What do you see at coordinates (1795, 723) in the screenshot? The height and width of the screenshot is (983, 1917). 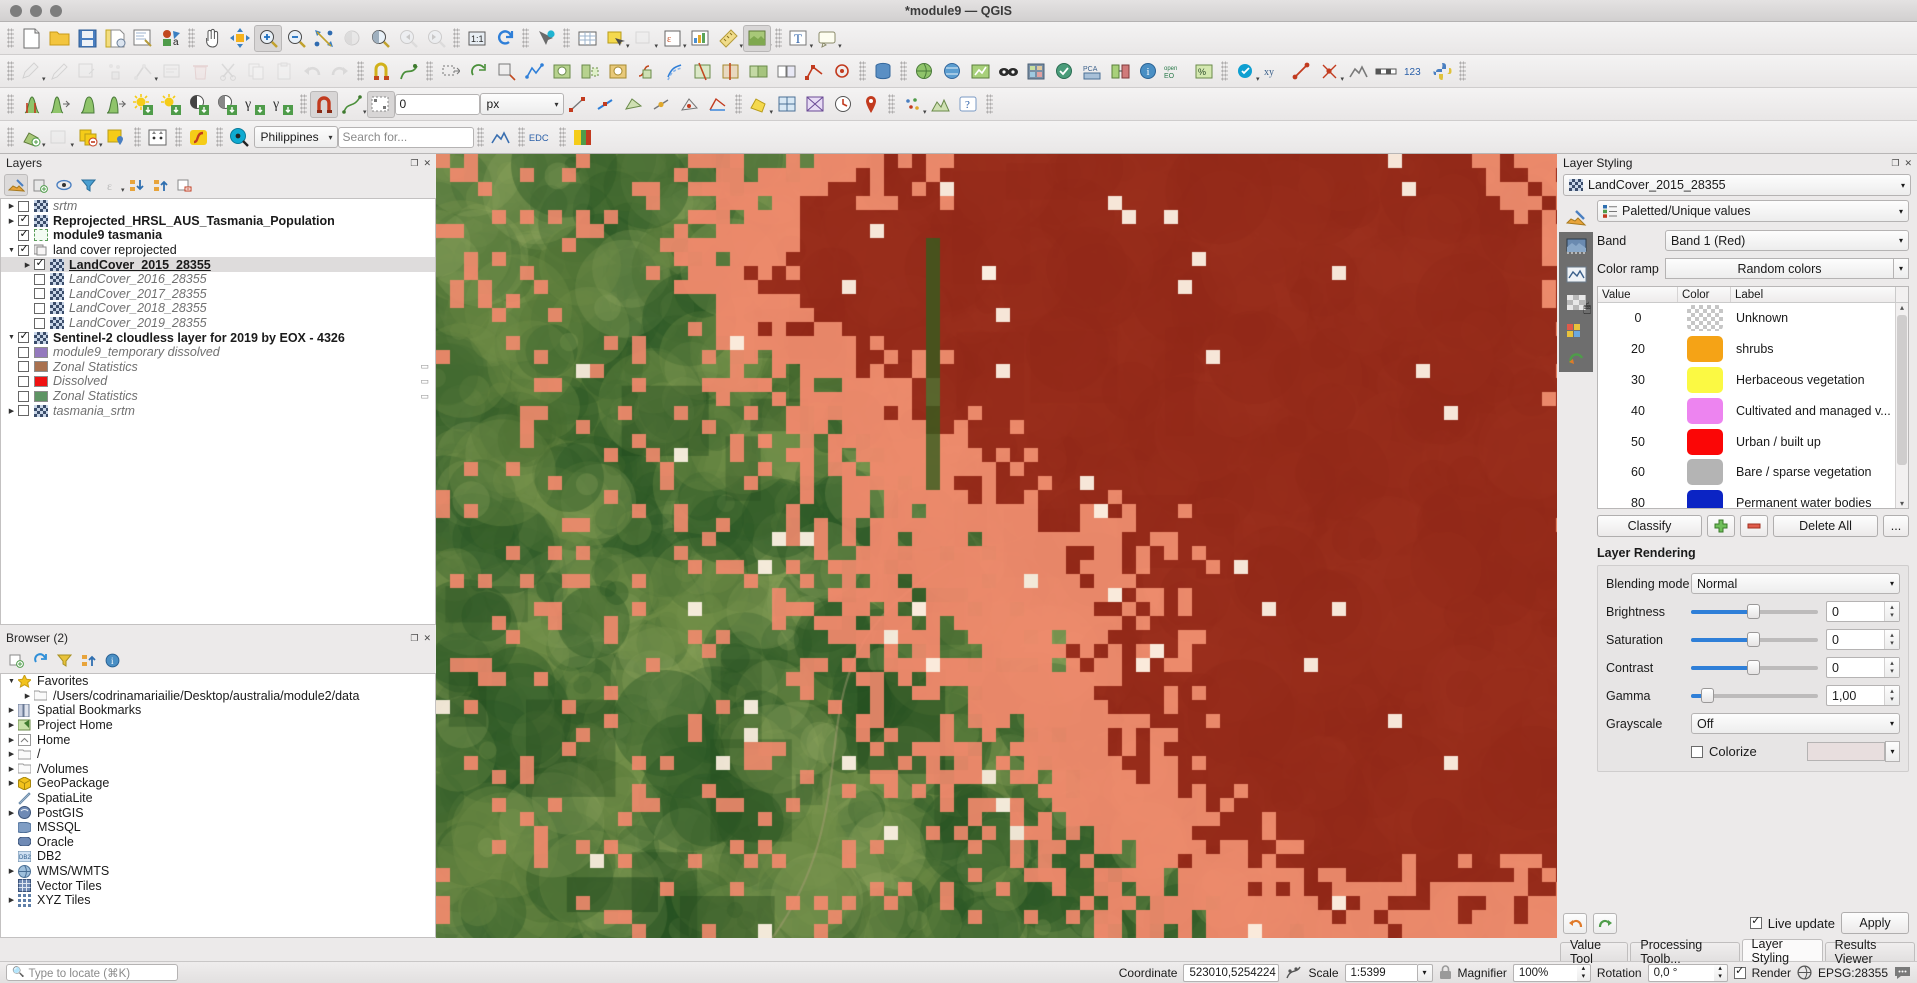 I see `grayscale-combo: Off` at bounding box center [1795, 723].